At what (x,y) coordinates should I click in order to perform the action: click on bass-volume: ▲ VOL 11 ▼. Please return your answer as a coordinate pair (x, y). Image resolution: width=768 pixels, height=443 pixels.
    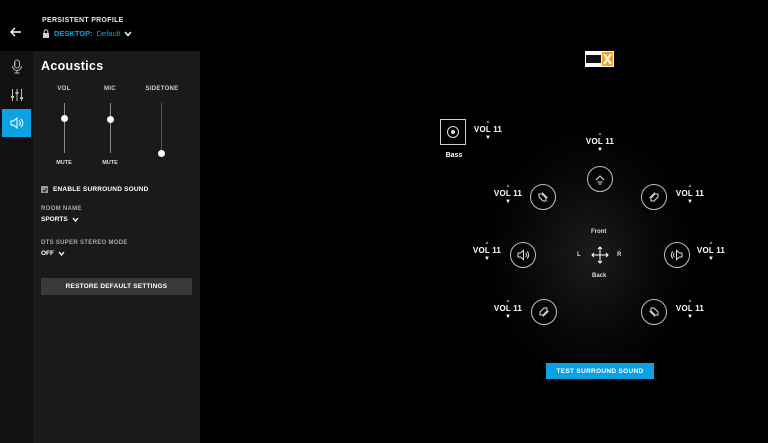
    Looking at the image, I should click on (488, 130).